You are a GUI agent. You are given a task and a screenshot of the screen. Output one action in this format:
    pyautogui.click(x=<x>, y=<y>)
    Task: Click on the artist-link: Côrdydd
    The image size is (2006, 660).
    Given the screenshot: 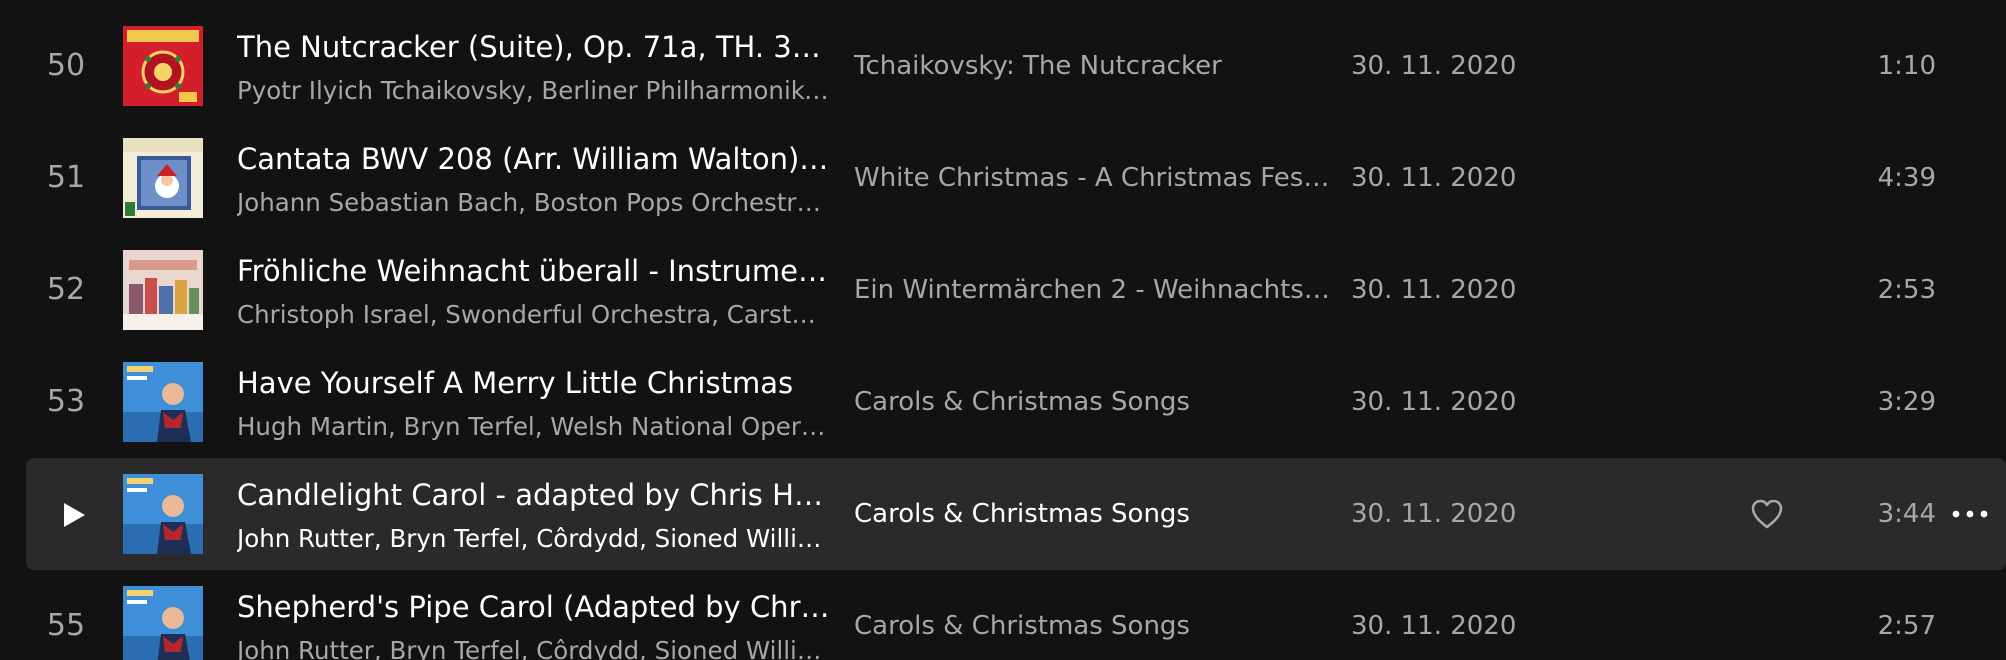 What is the action you would take?
    pyautogui.click(x=587, y=538)
    